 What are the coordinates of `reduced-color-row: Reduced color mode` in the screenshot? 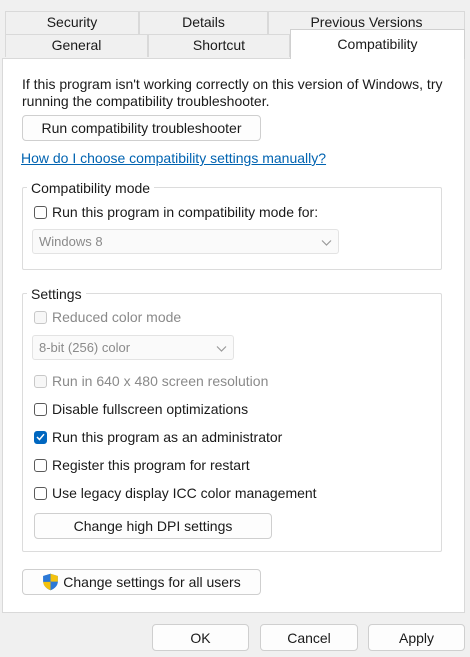 It's located at (107, 317).